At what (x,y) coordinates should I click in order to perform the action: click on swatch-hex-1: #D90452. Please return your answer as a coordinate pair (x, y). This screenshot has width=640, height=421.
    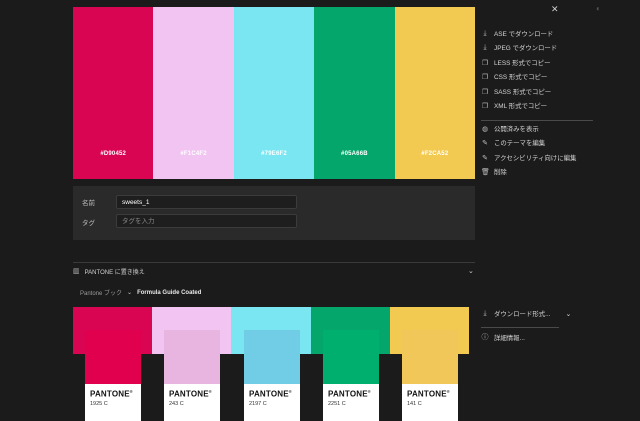
    Looking at the image, I should click on (113, 154).